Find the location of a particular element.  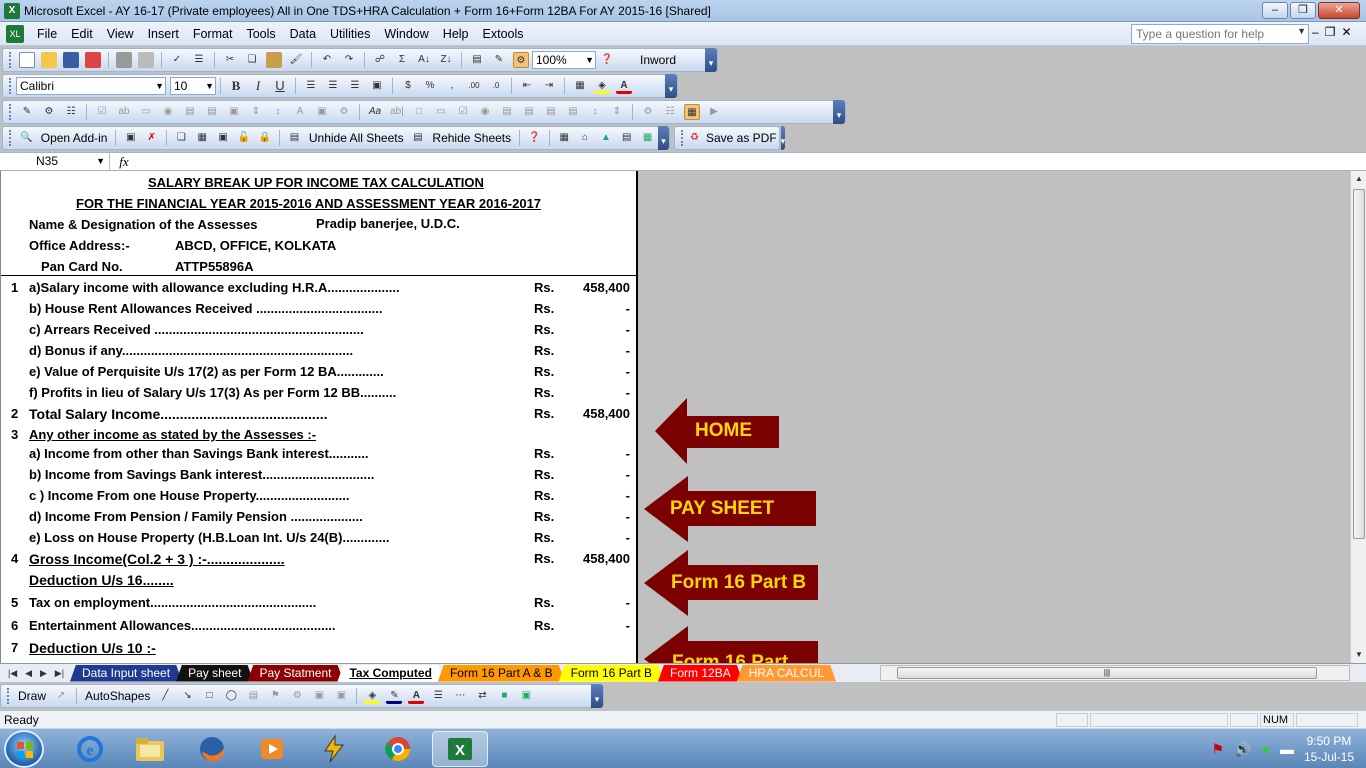

draw-font-color-icon: A is located at coordinates (416, 696).